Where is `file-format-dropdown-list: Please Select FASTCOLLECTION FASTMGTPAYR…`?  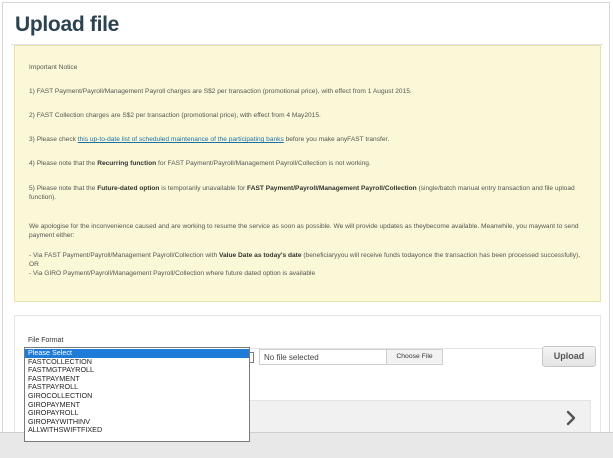 file-format-dropdown-list: Please Select FASTCOLLECTION FASTMGTPAYR… is located at coordinates (137, 394).